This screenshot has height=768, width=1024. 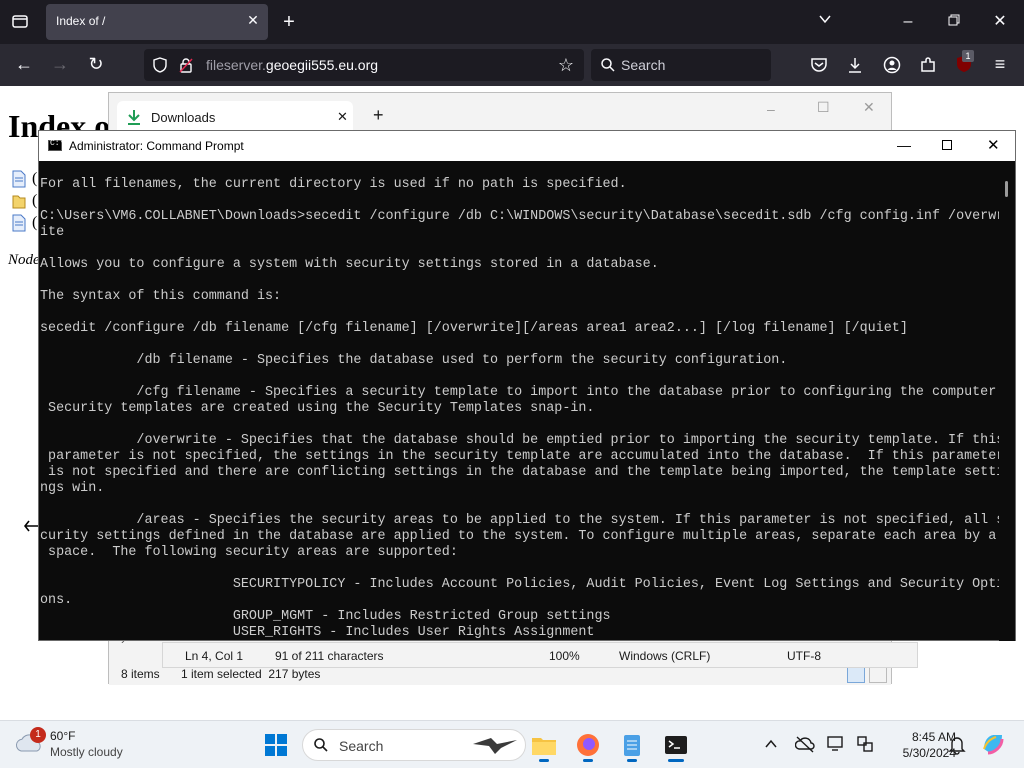 What do you see at coordinates (86, 752) in the screenshot?
I see `weather-condition: Mostly cloudy` at bounding box center [86, 752].